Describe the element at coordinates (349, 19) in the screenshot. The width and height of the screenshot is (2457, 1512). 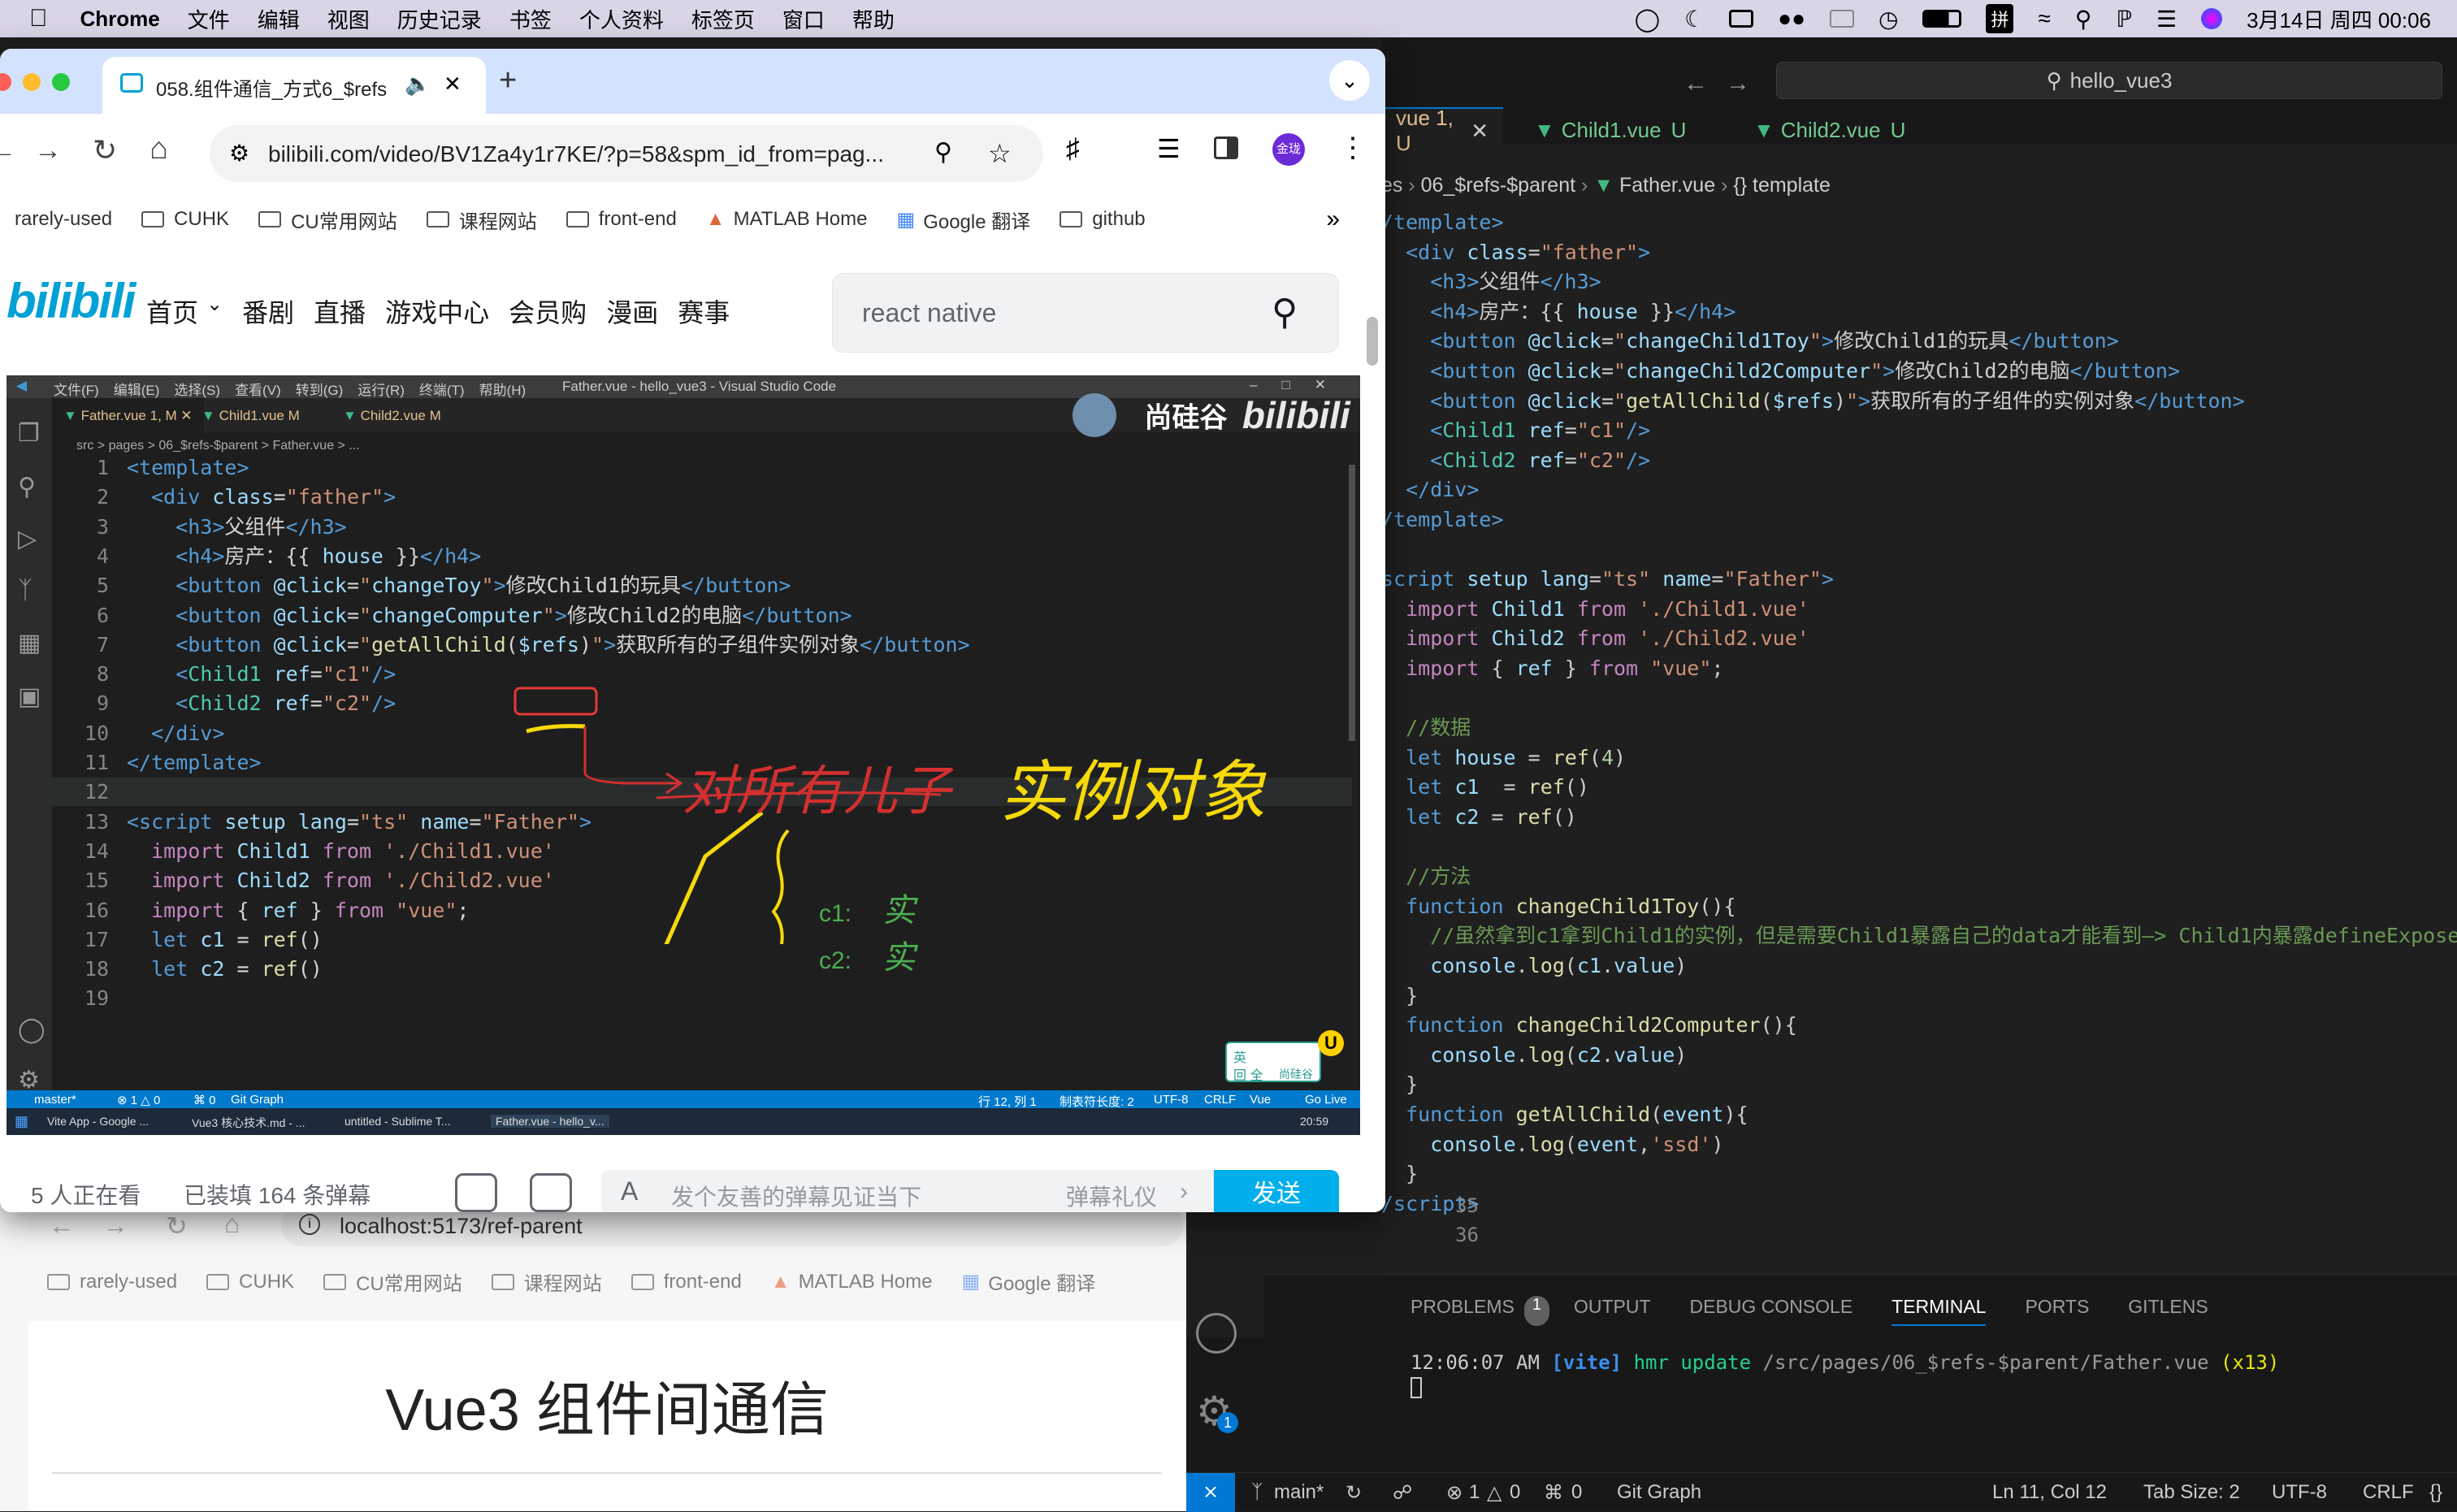
I see `menu-item-view: 视图` at that location.